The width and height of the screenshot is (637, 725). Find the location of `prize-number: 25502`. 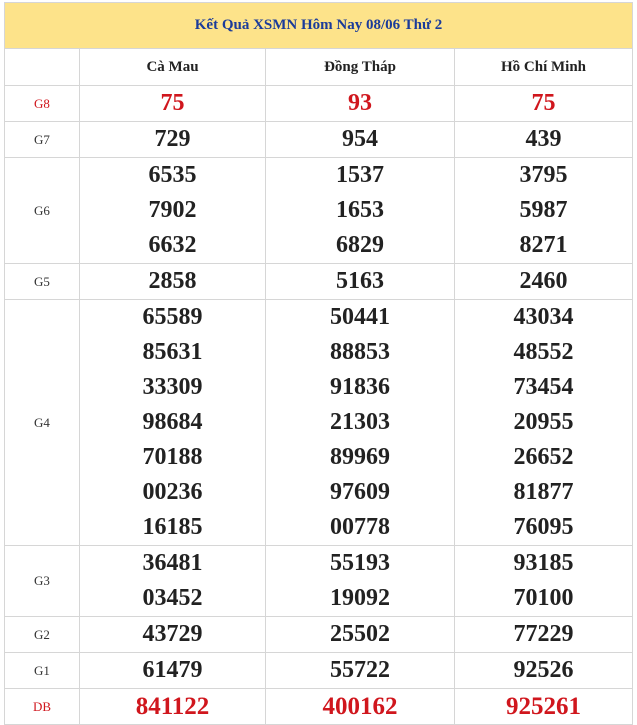

prize-number: 25502 is located at coordinates (360, 634).